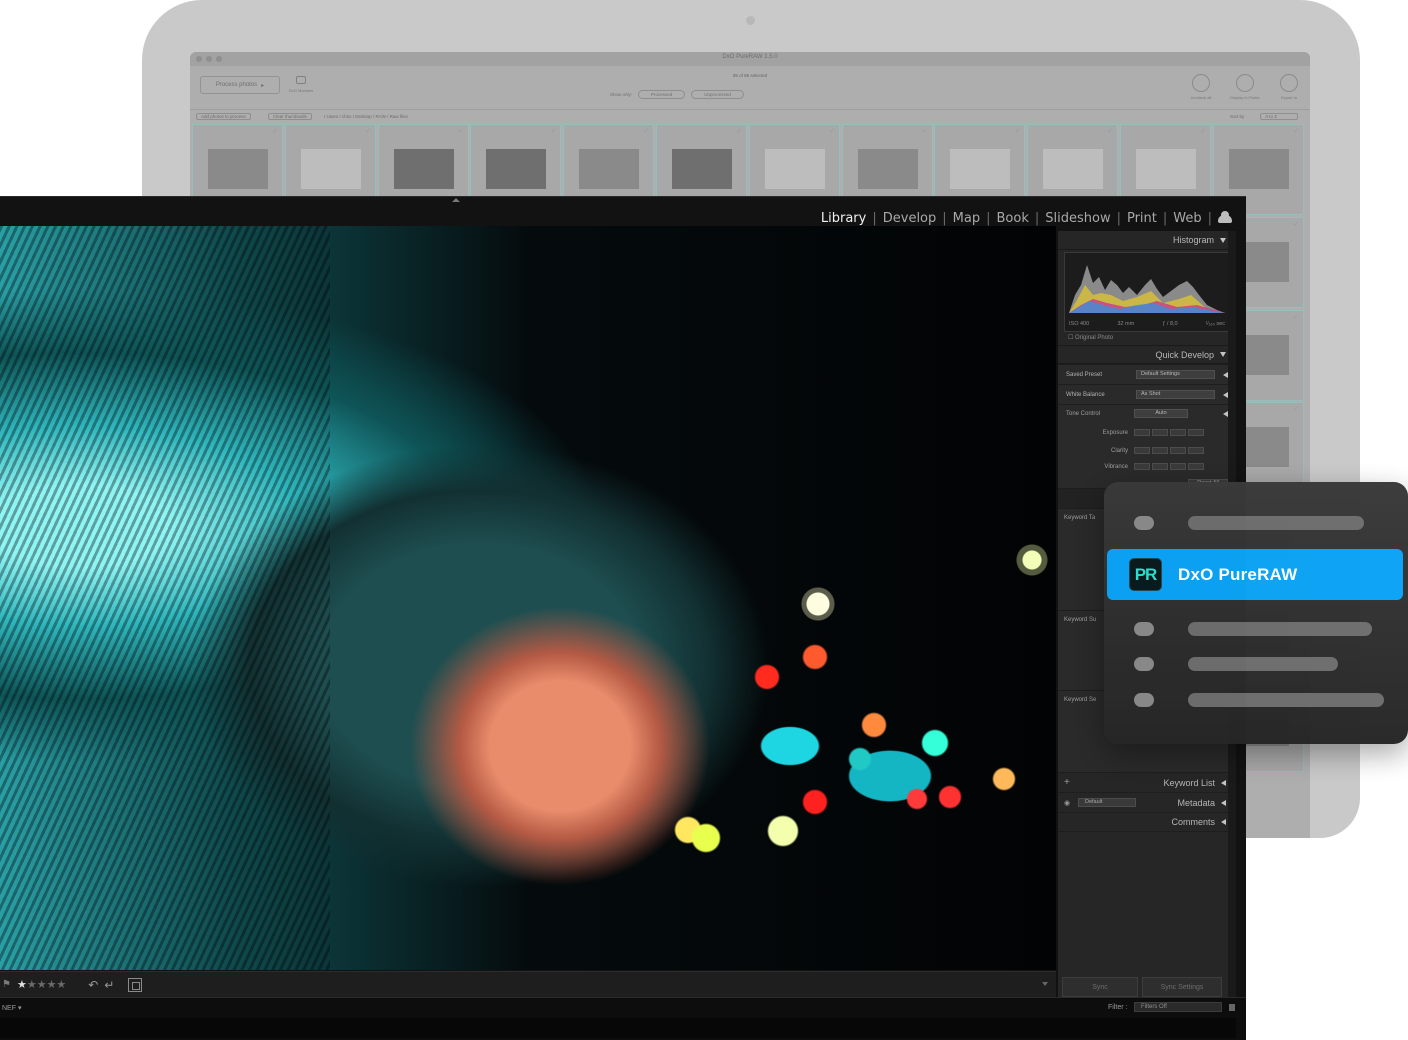 The image size is (1408, 1040). Describe the element at coordinates (1142, 218) in the screenshot. I see `module-print: Print` at that location.